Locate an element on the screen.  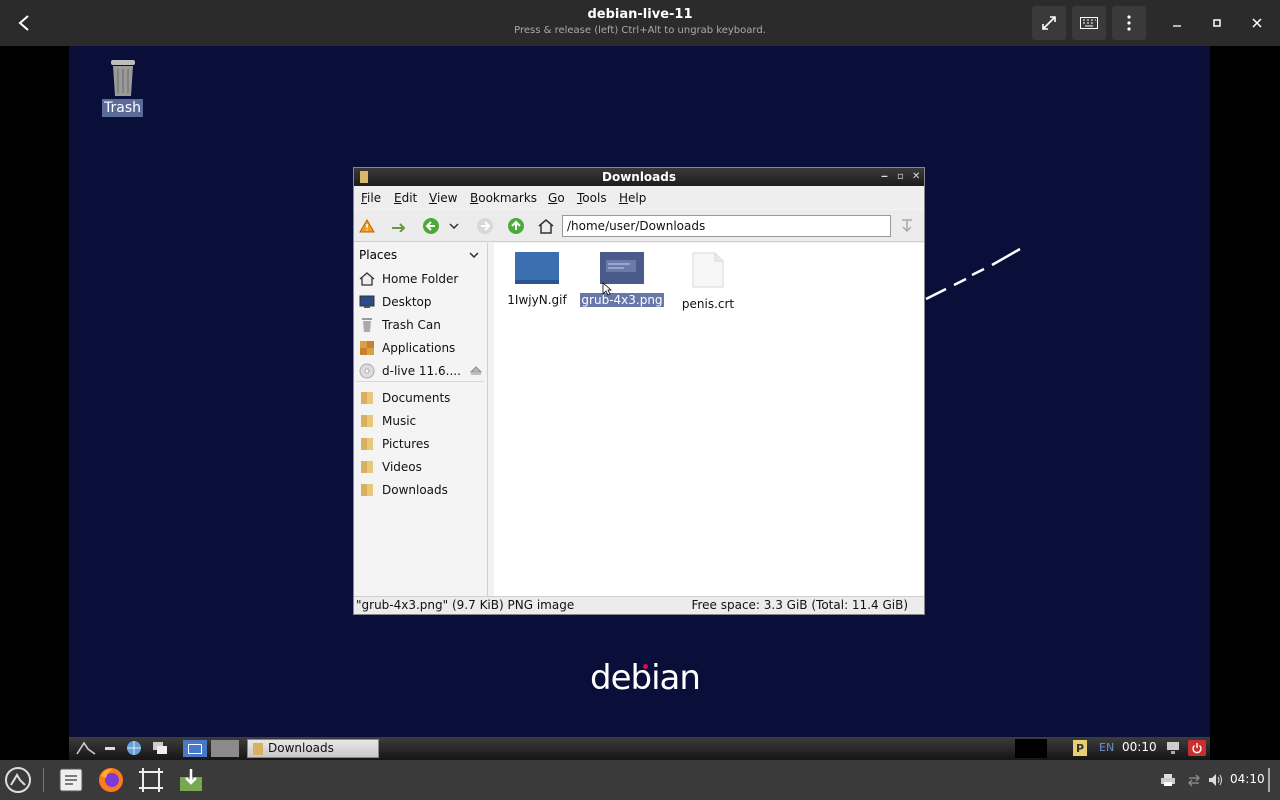
minimize-button is located at coordinates (1177, 23).